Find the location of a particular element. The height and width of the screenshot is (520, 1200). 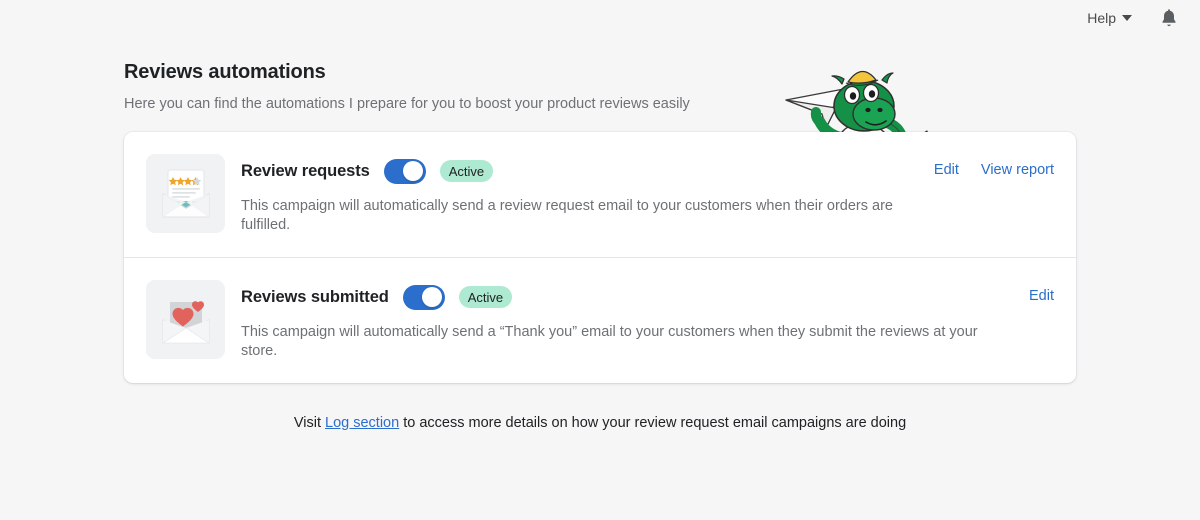

view-report-link: View report is located at coordinates (1017, 170).